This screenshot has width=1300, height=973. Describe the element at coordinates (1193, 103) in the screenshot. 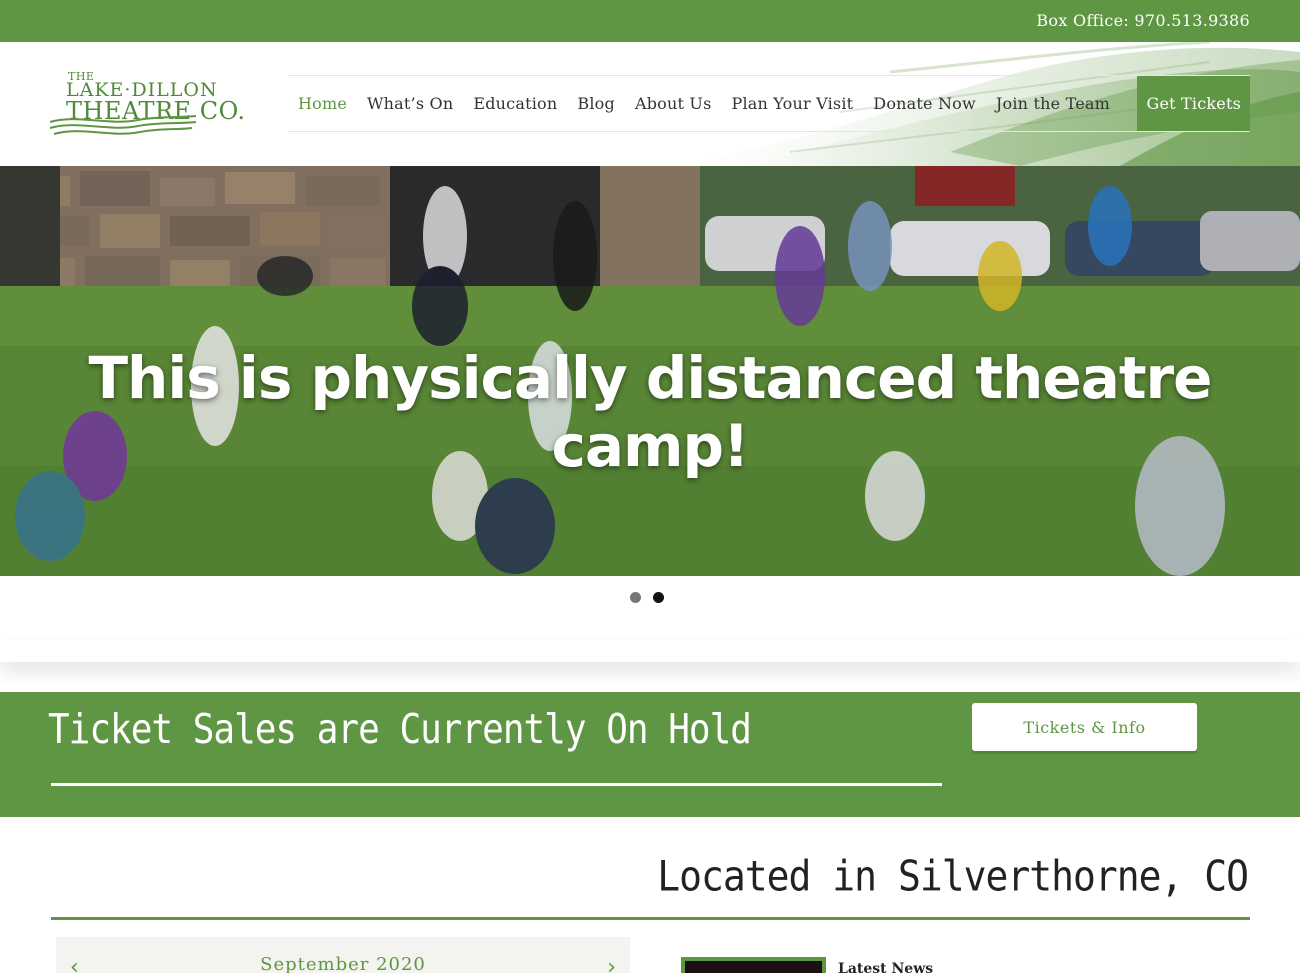

I see `get-tickets-button: Get Tickets` at that location.